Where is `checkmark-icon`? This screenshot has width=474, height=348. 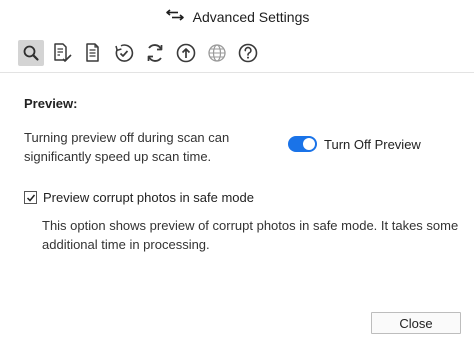 checkmark-icon is located at coordinates (30, 198).